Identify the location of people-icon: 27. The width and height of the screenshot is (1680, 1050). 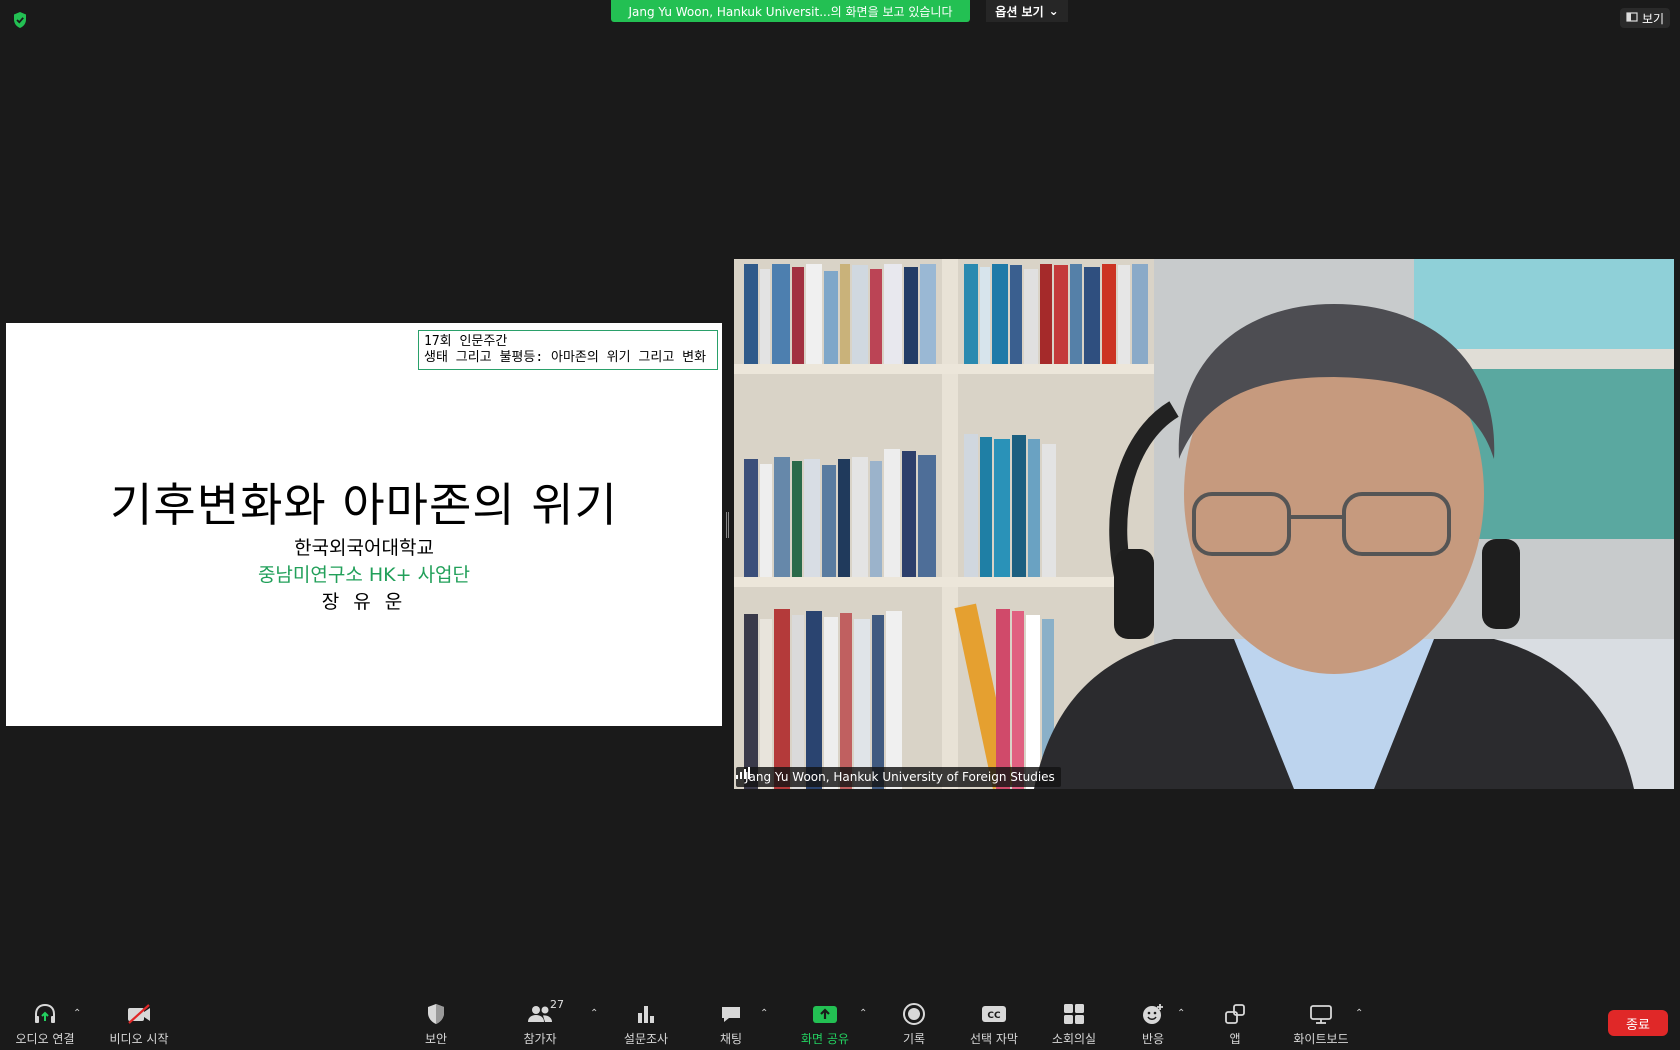
(545, 1013).